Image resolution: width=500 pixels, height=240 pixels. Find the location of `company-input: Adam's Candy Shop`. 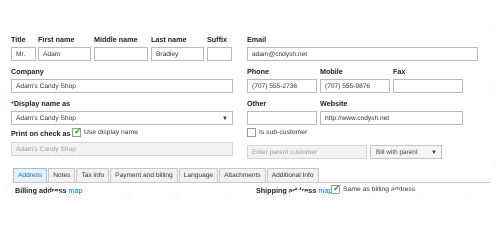

company-input: Adam's Candy Shop is located at coordinates (122, 86).